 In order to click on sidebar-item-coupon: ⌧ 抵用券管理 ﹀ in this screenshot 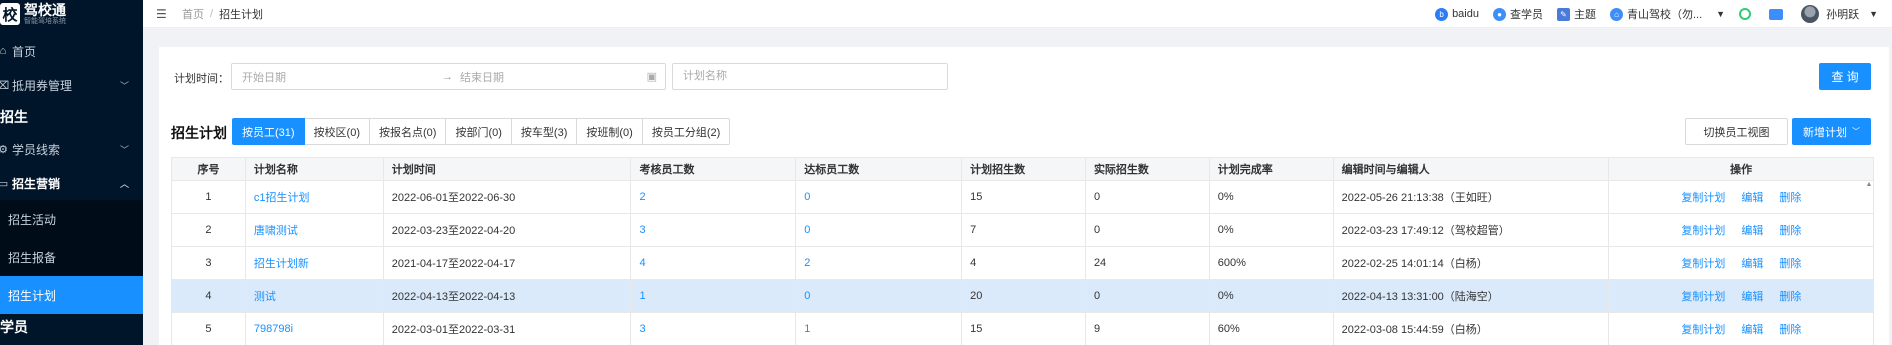, I will do `click(71, 85)`.